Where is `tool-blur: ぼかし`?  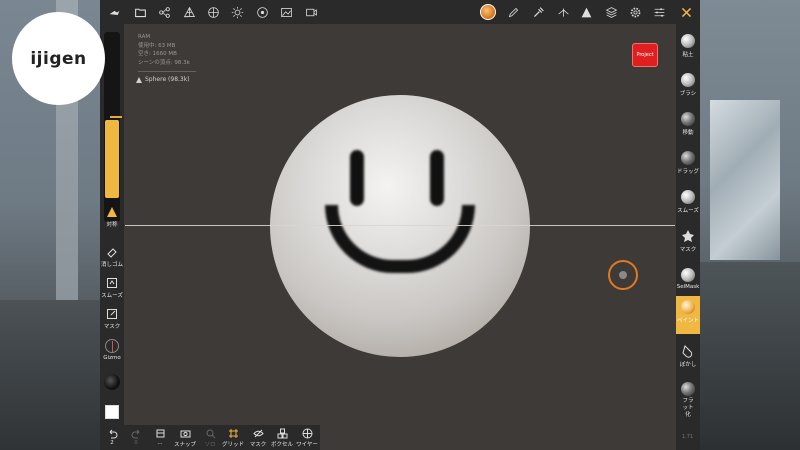 tool-blur: ぼかし is located at coordinates (688, 359).